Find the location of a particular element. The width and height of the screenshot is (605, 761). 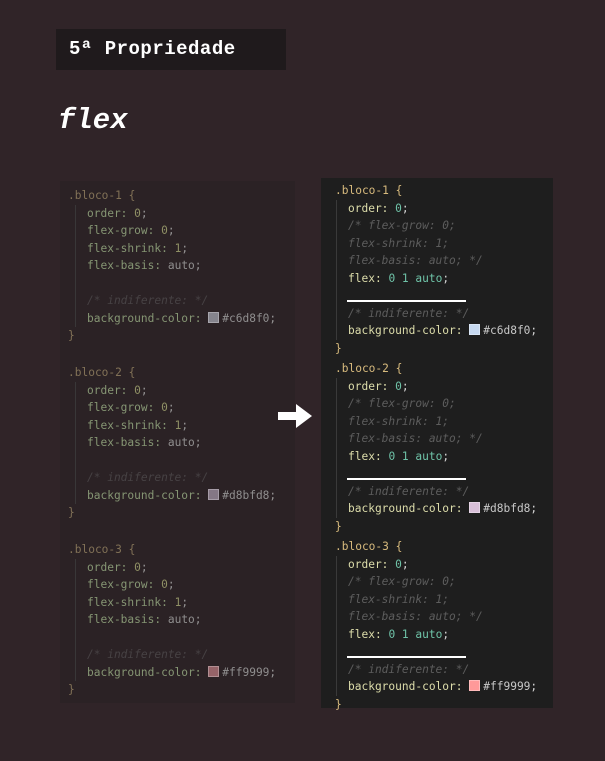

property-heading: flex is located at coordinates (93, 120).